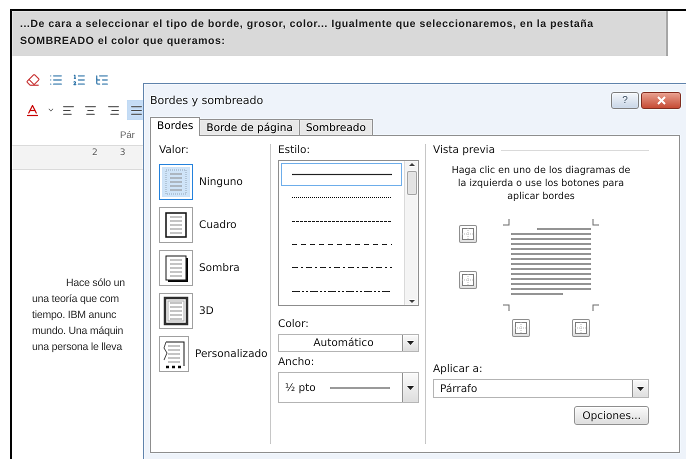 The width and height of the screenshot is (686, 459). Describe the element at coordinates (231, 354) in the screenshot. I see `setting-name: Personalizado` at that location.